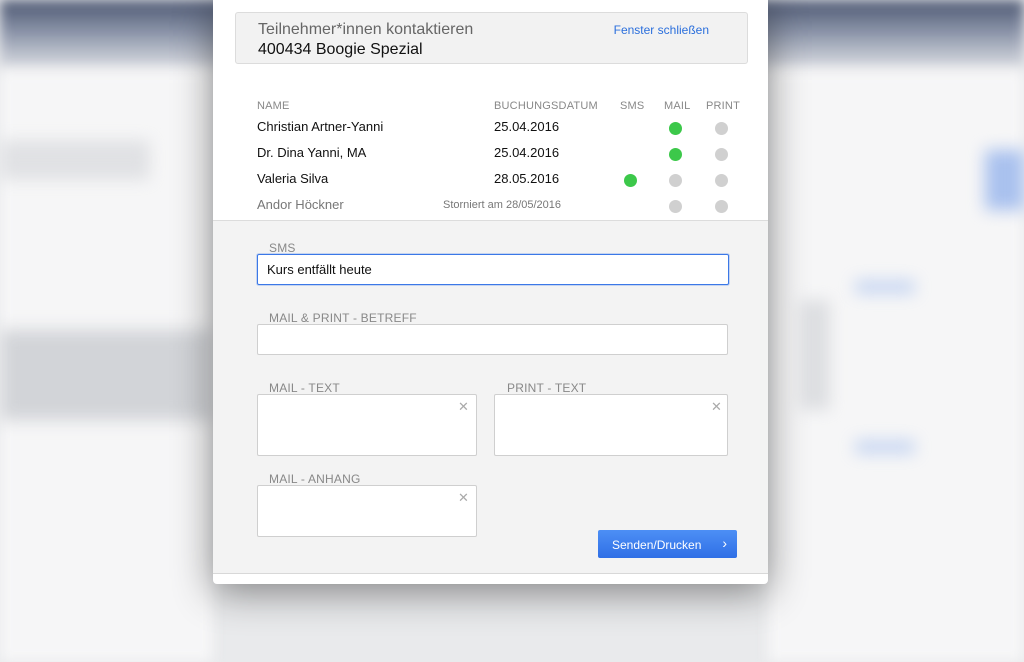  What do you see at coordinates (677, 106) in the screenshot?
I see `column-header-mail: MAIL` at bounding box center [677, 106].